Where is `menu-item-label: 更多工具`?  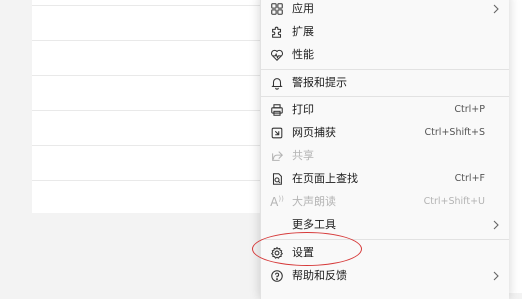
menu-item-label: 更多工具 is located at coordinates (314, 224).